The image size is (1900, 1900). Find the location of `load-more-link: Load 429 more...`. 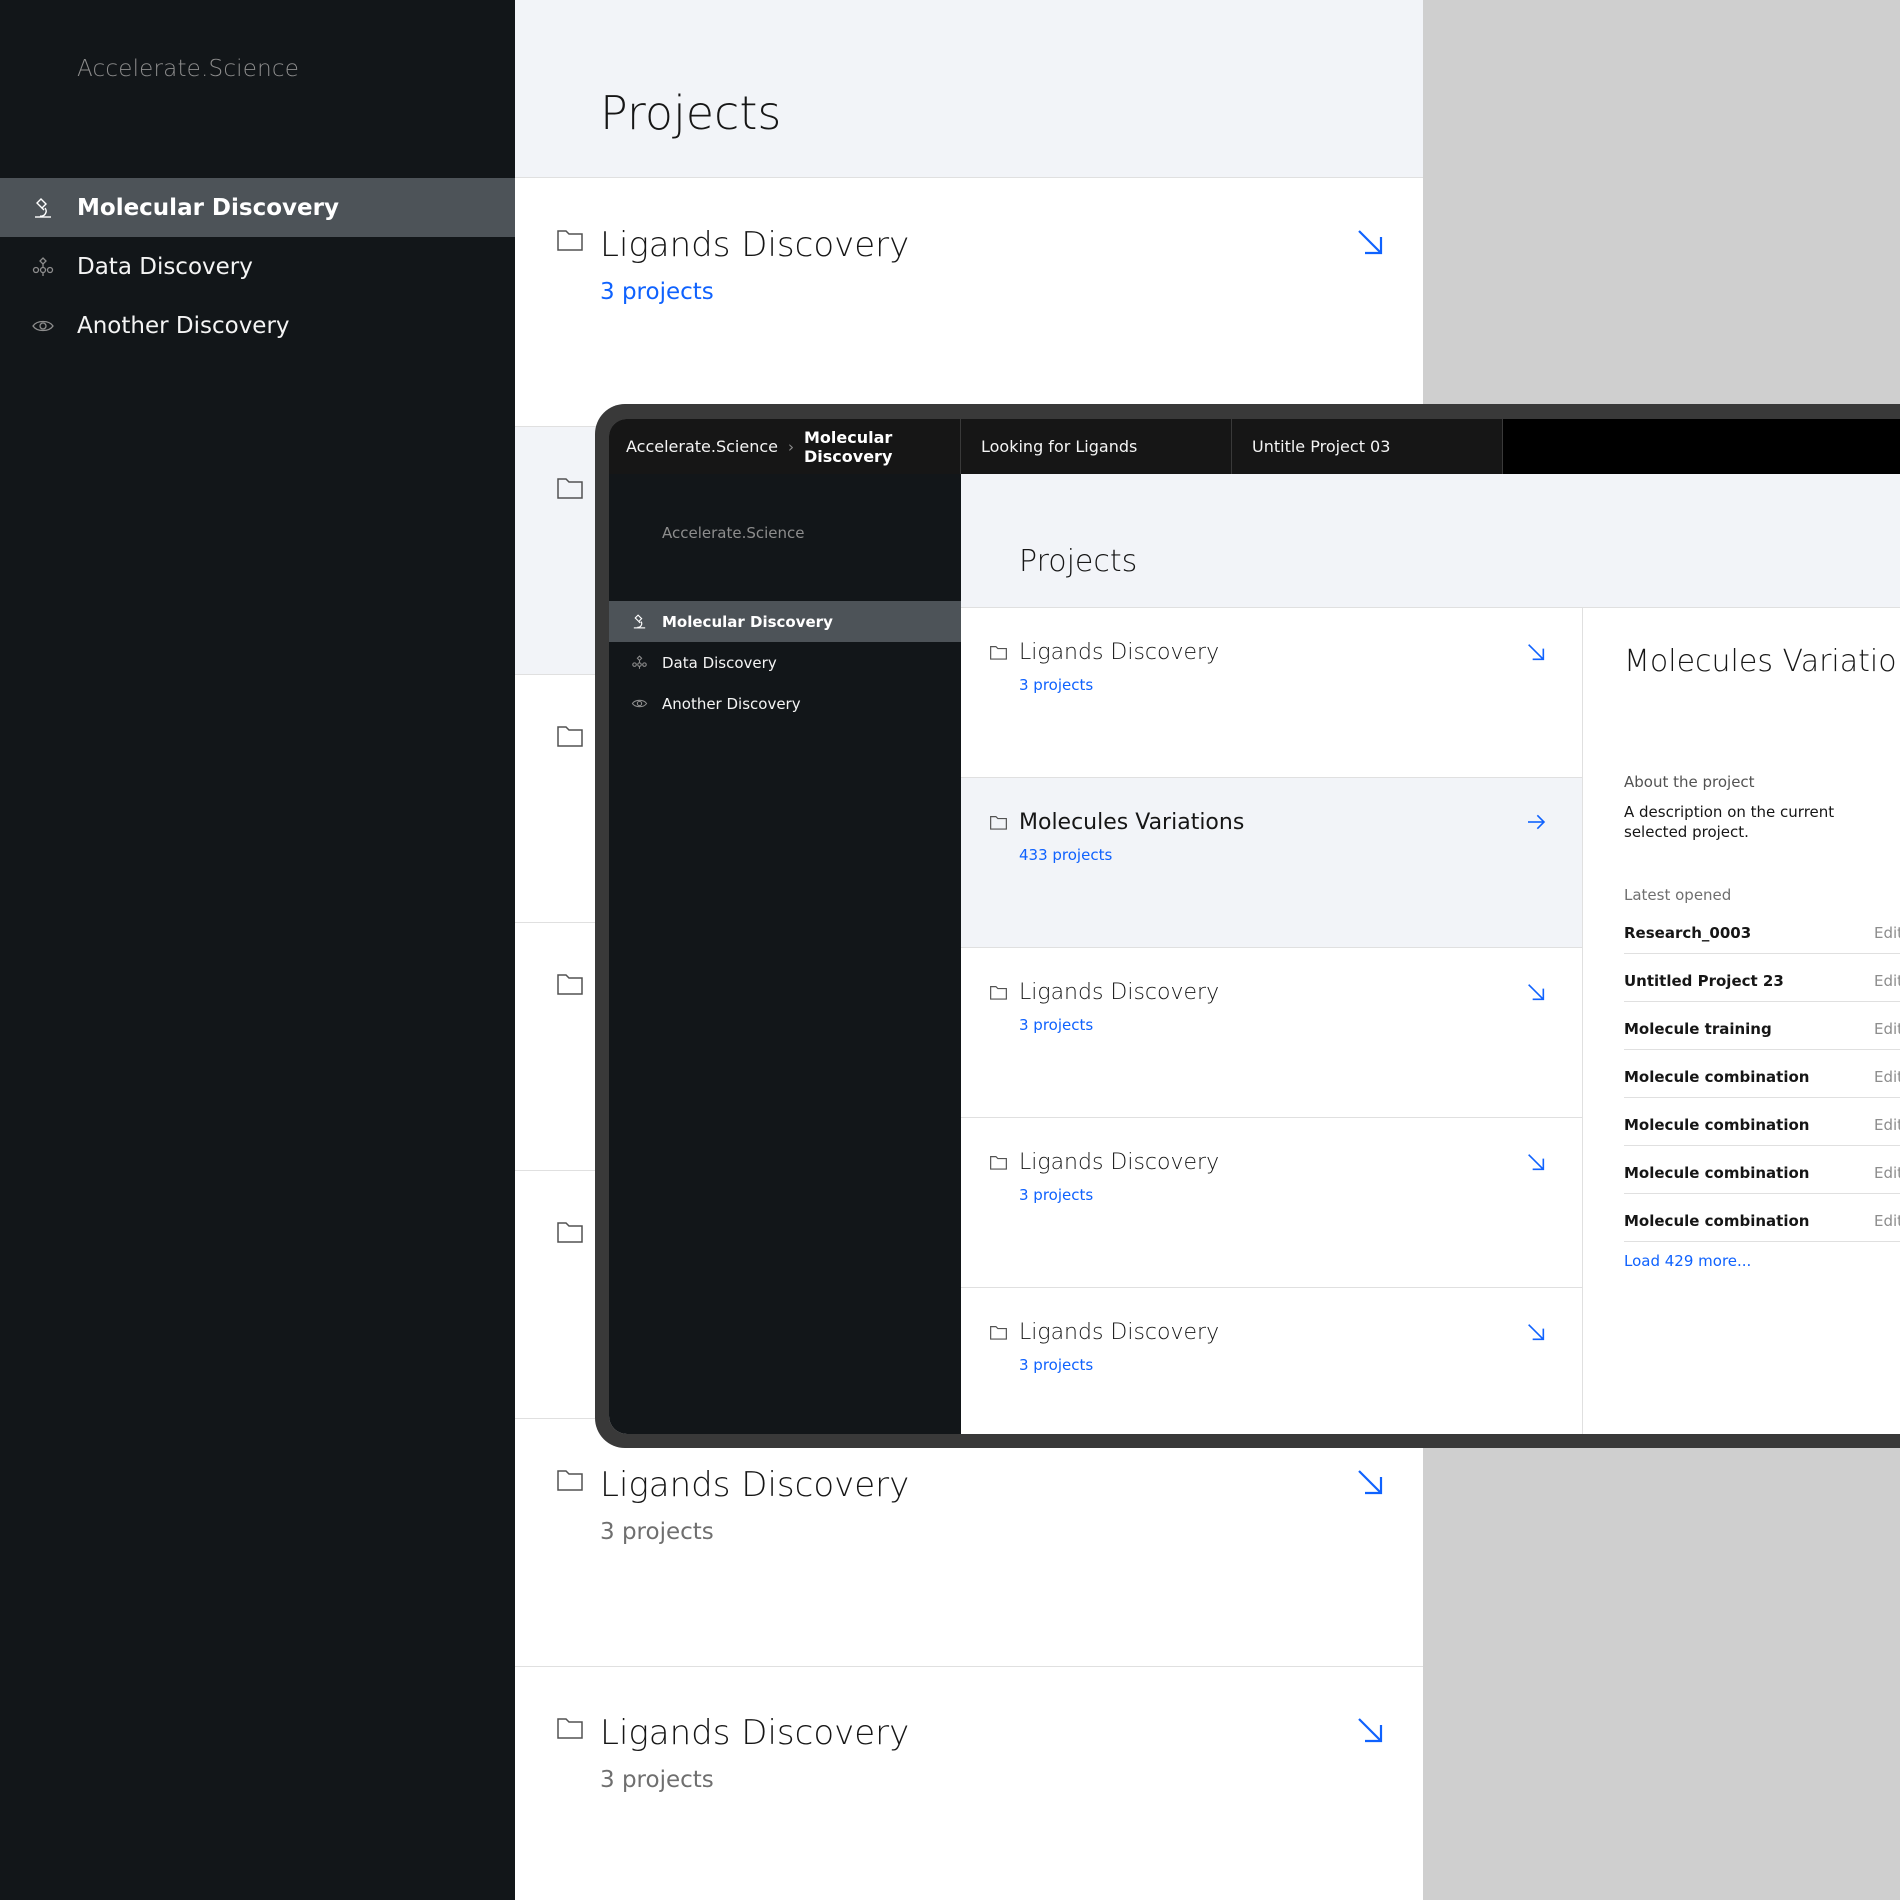

load-more-link: Load 429 more... is located at coordinates (1687, 1261).